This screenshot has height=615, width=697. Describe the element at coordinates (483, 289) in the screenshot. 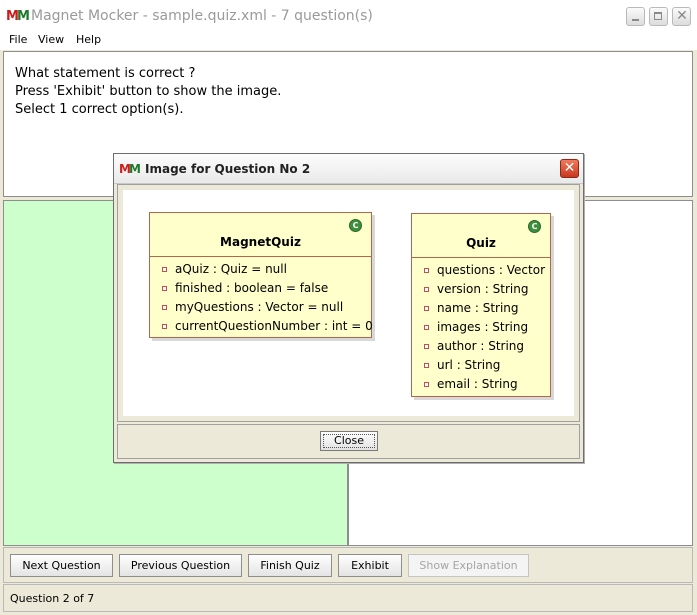

I see `uml-attribute-text: version : String` at that location.